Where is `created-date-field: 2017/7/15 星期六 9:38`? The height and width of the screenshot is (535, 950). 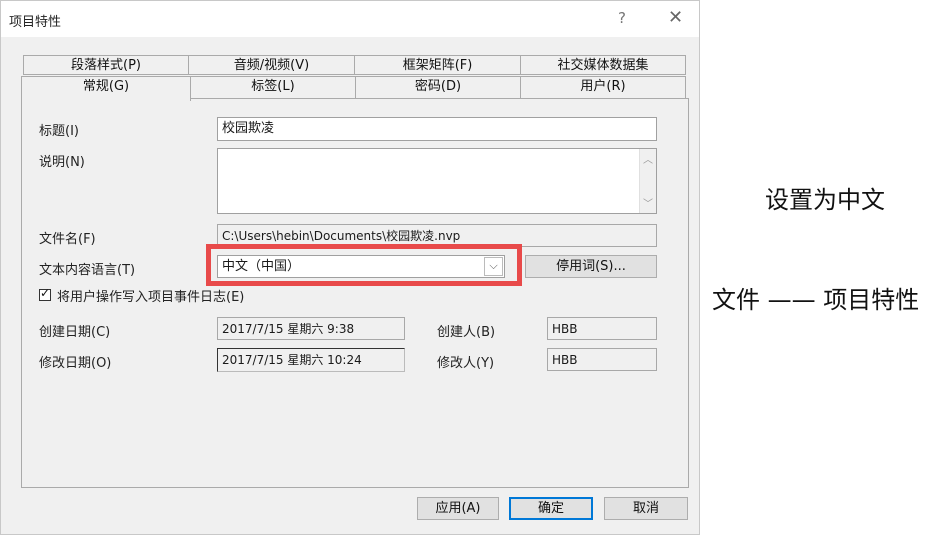 created-date-field: 2017/7/15 星期六 9:38 is located at coordinates (311, 328).